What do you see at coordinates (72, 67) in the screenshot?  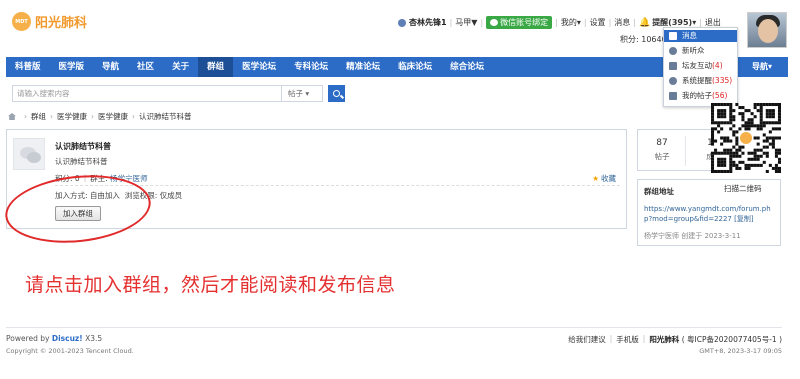 I see `nav-item: 医学版` at bounding box center [72, 67].